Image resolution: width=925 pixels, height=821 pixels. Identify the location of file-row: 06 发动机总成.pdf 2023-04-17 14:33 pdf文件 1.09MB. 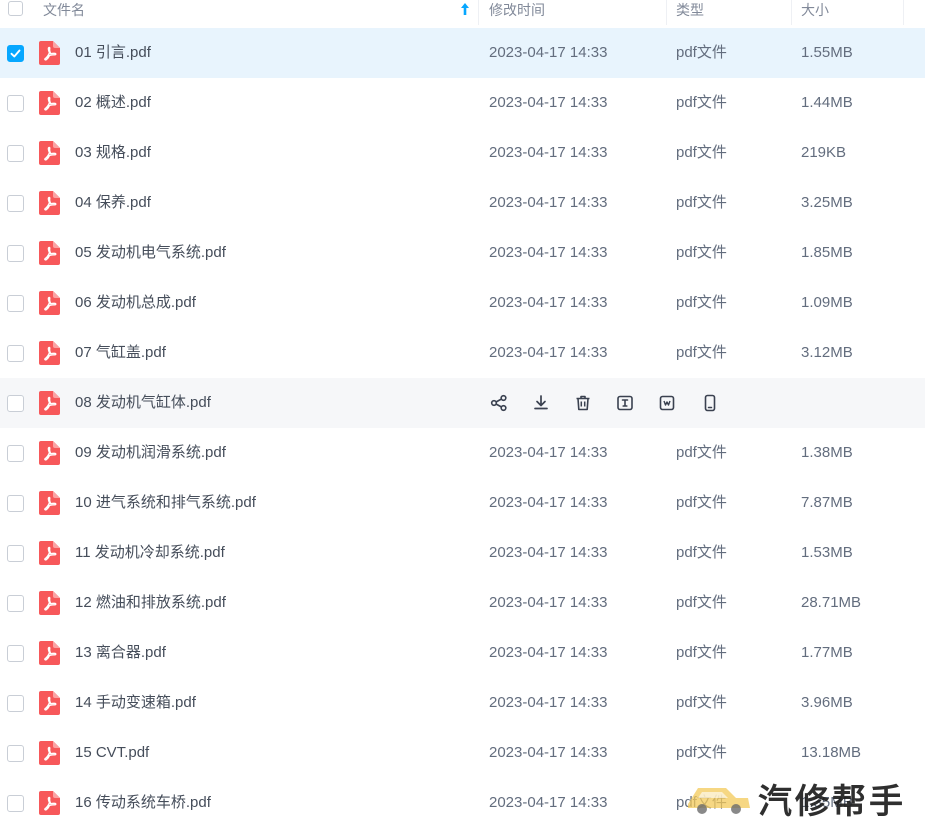
(462, 303).